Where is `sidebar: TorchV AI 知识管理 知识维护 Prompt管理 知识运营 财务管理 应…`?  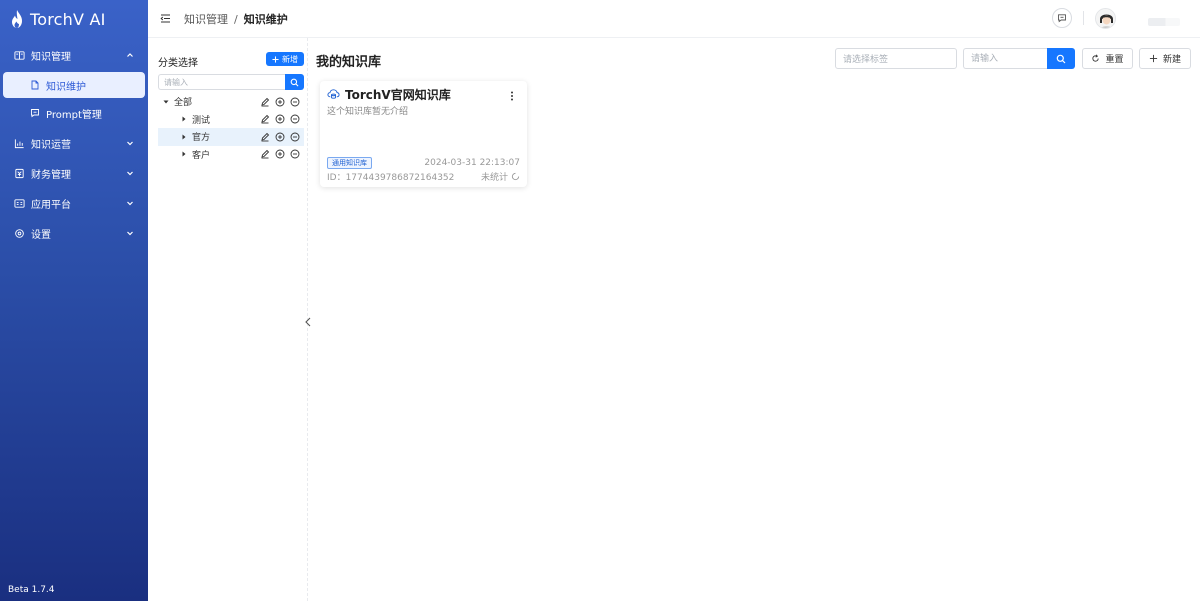 sidebar: TorchV AI 知识管理 知识维护 Prompt管理 知识运营 财务管理 应… is located at coordinates (74, 300).